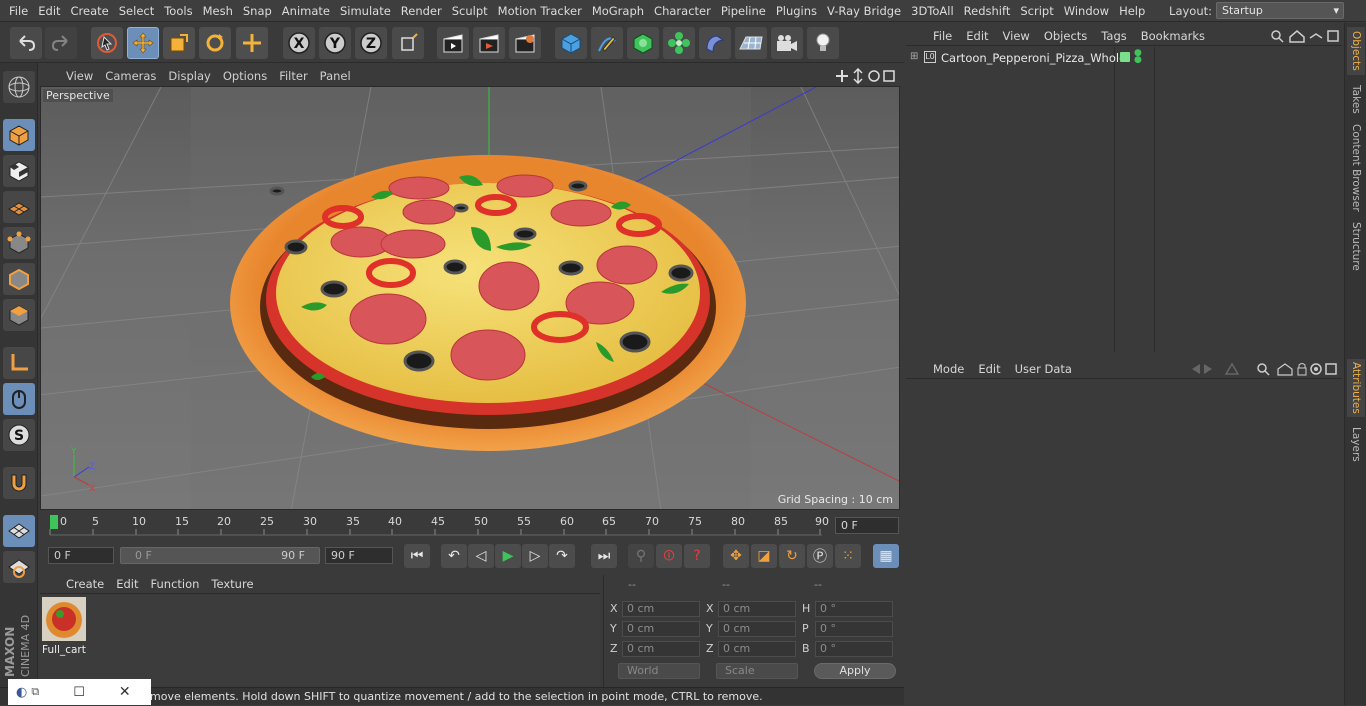 This screenshot has height=706, width=1366. I want to click on timeline-window-button: ▦, so click(886, 556).